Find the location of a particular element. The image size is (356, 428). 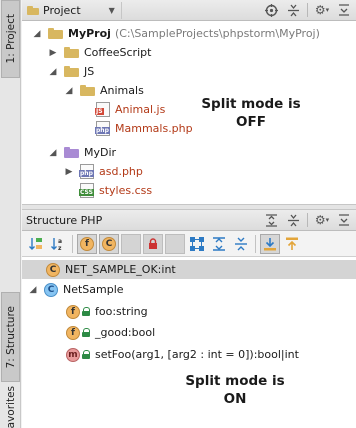

note-line: Split mode is is located at coordinates (251, 104).